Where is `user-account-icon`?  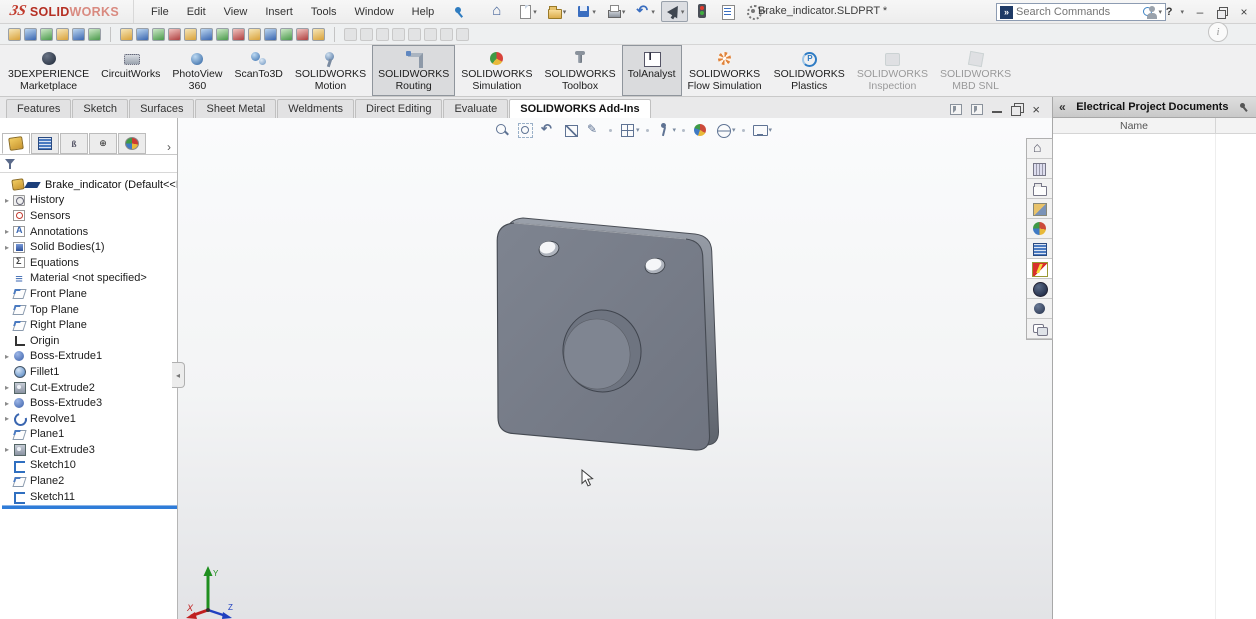
user-account-icon is located at coordinates (1151, 12).